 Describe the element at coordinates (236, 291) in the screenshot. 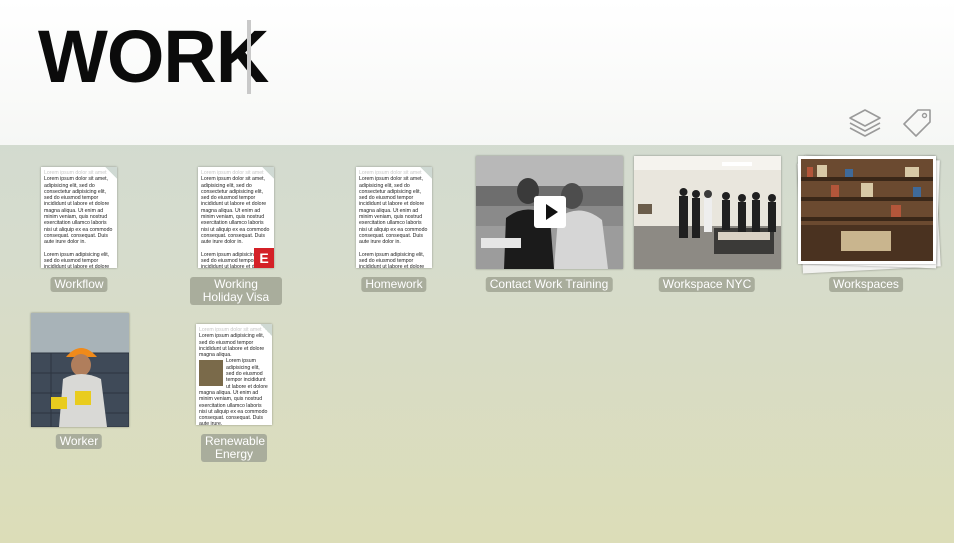

I see `tile-label: Working Holiday Visa` at that location.